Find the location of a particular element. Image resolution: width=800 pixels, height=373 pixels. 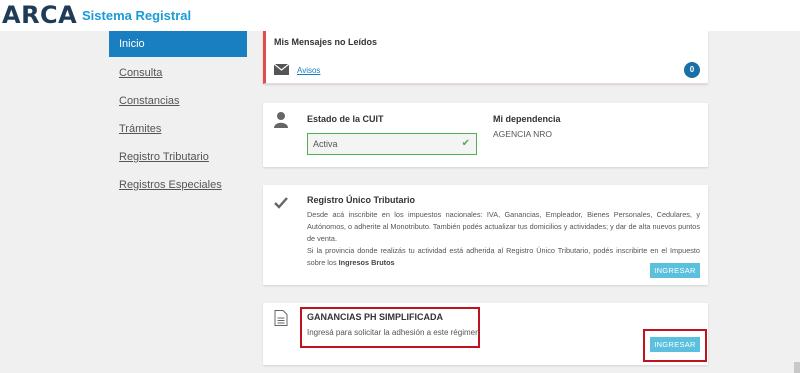

sidebar-item-registros-especiales: Registros Especiales is located at coordinates (178, 185).